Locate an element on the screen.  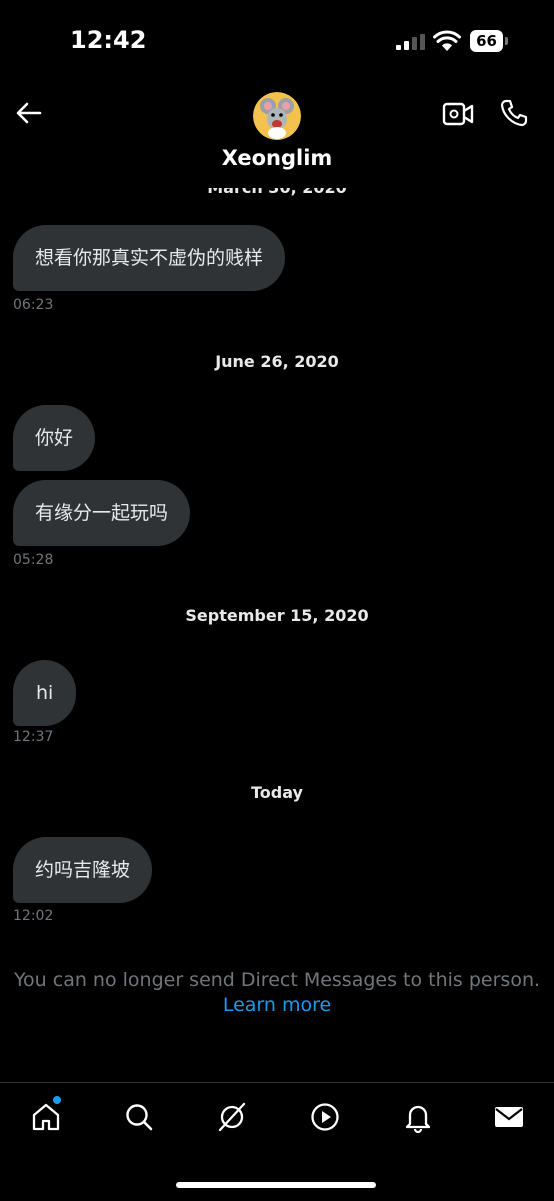
date-separator: September 15, 2020 is located at coordinates (277, 615).